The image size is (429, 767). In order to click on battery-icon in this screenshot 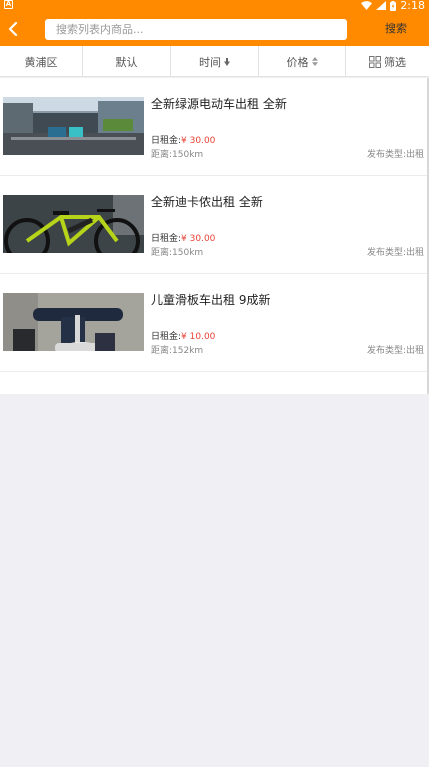, I will do `click(393, 5)`.